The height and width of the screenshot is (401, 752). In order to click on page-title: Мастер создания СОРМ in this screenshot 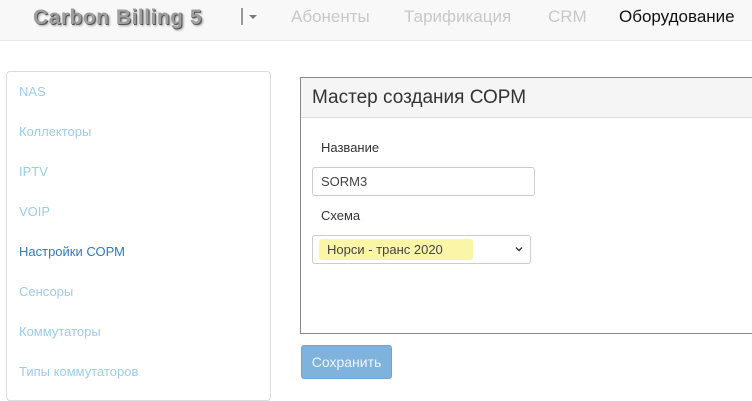, I will do `click(419, 97)`.